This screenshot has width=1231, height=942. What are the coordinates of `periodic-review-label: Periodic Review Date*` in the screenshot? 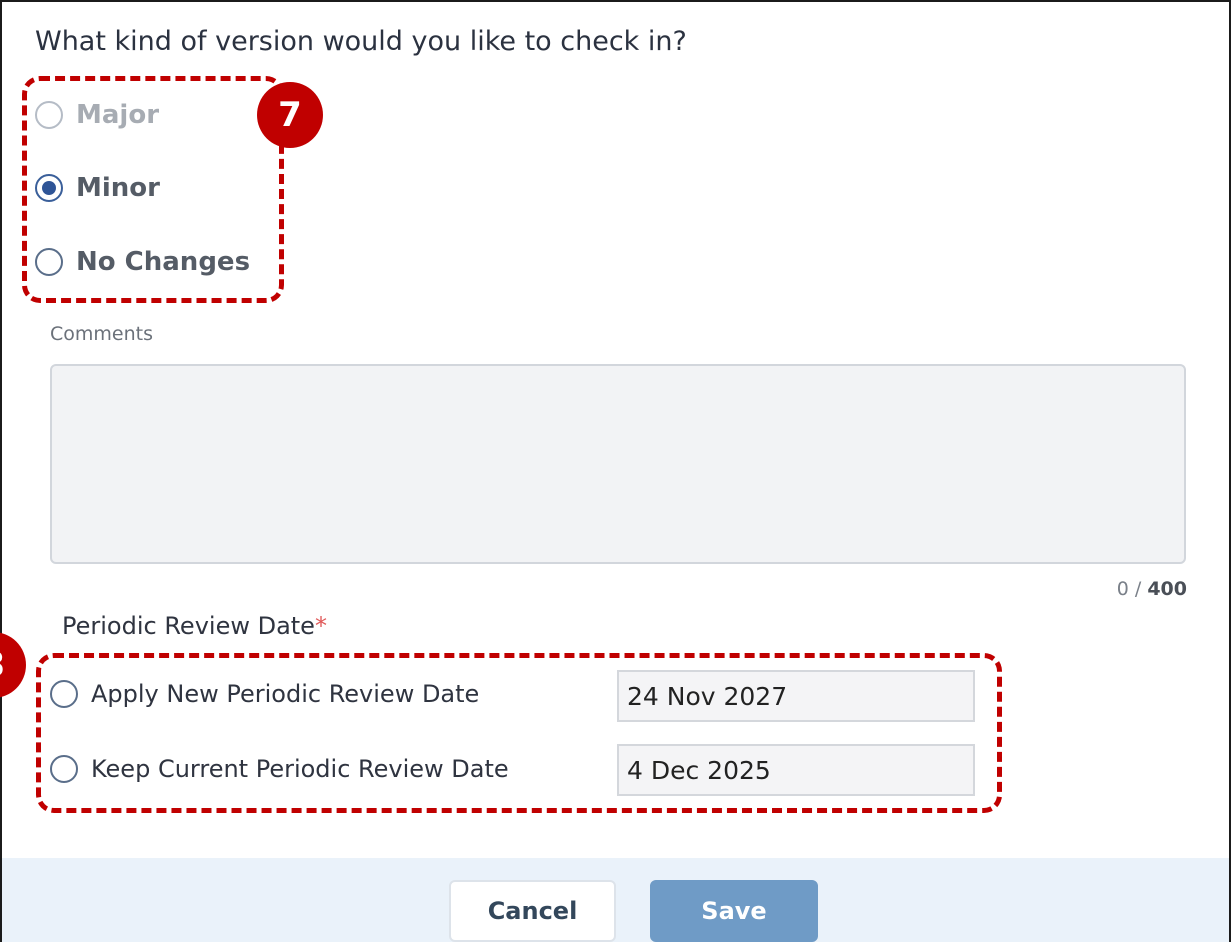 It's located at (194, 626).